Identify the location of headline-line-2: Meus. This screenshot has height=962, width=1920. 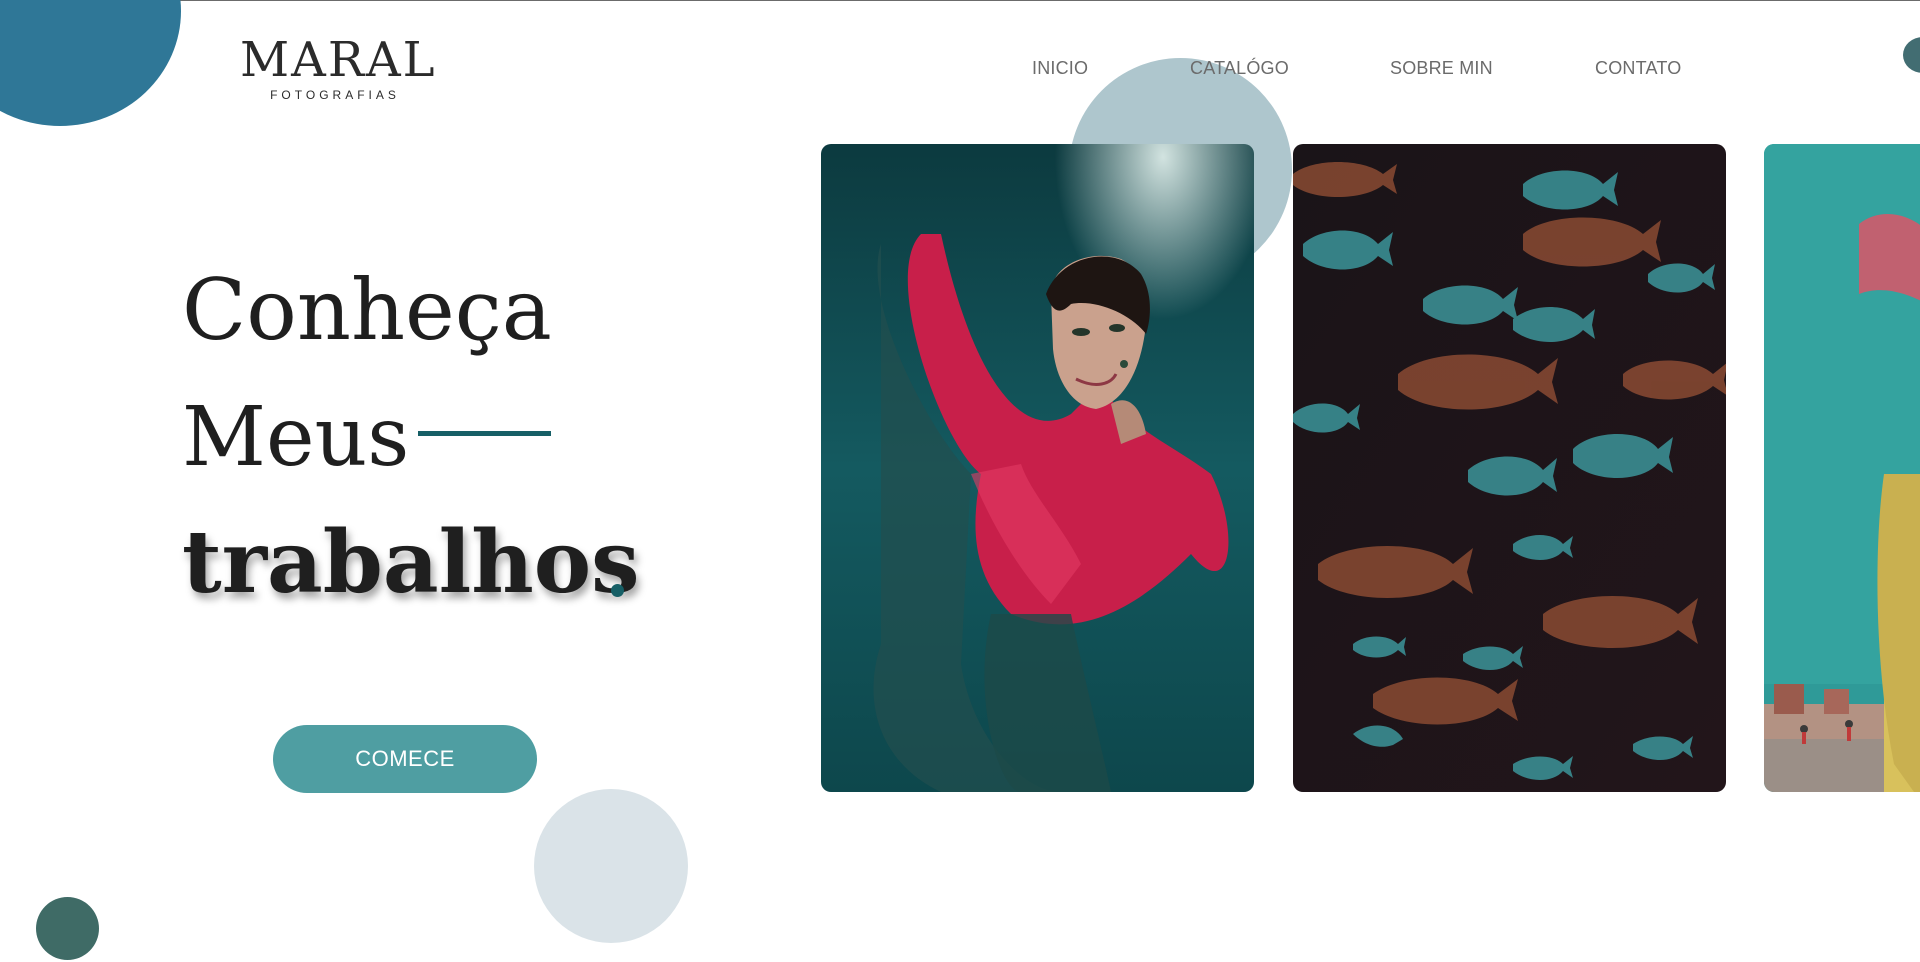
(296, 437).